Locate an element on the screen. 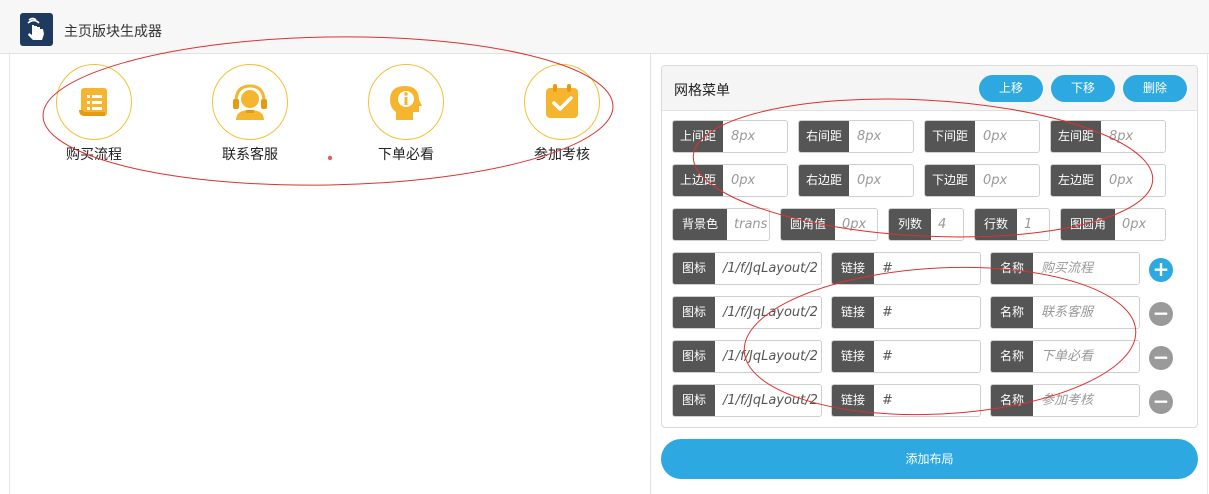  panel-header: 网格菜单 上移 下移 删除 is located at coordinates (929, 88).